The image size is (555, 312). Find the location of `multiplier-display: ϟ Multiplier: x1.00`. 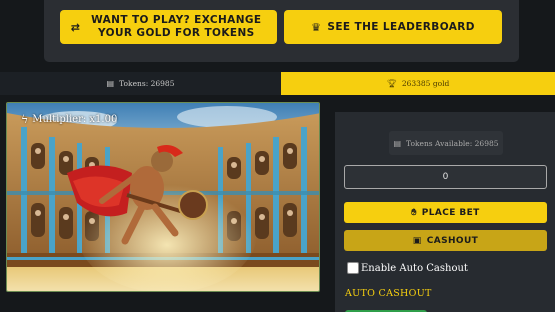

multiplier-display: ϟ Multiplier: x1.00 is located at coordinates (69, 119).